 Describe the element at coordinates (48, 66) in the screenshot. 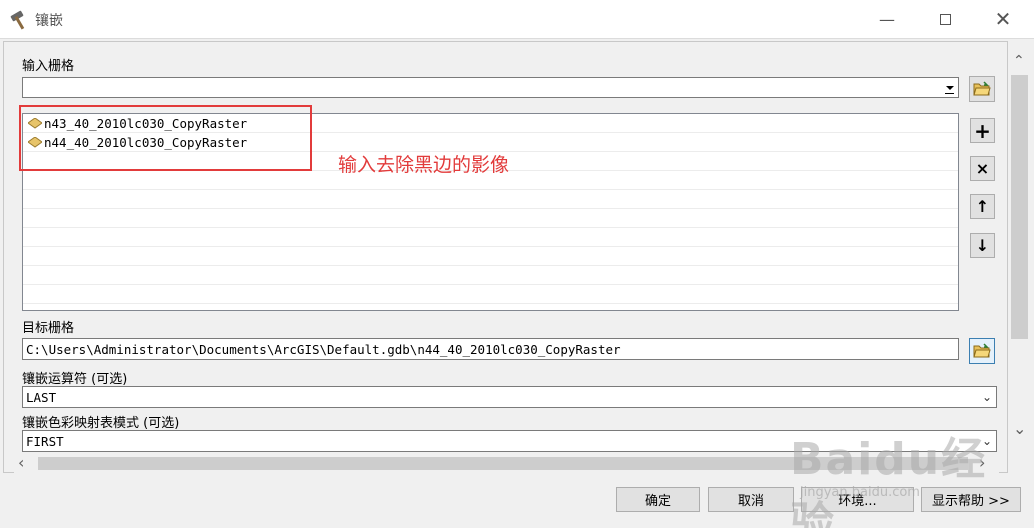

I see `input-rasters-label: 输入栅格` at that location.